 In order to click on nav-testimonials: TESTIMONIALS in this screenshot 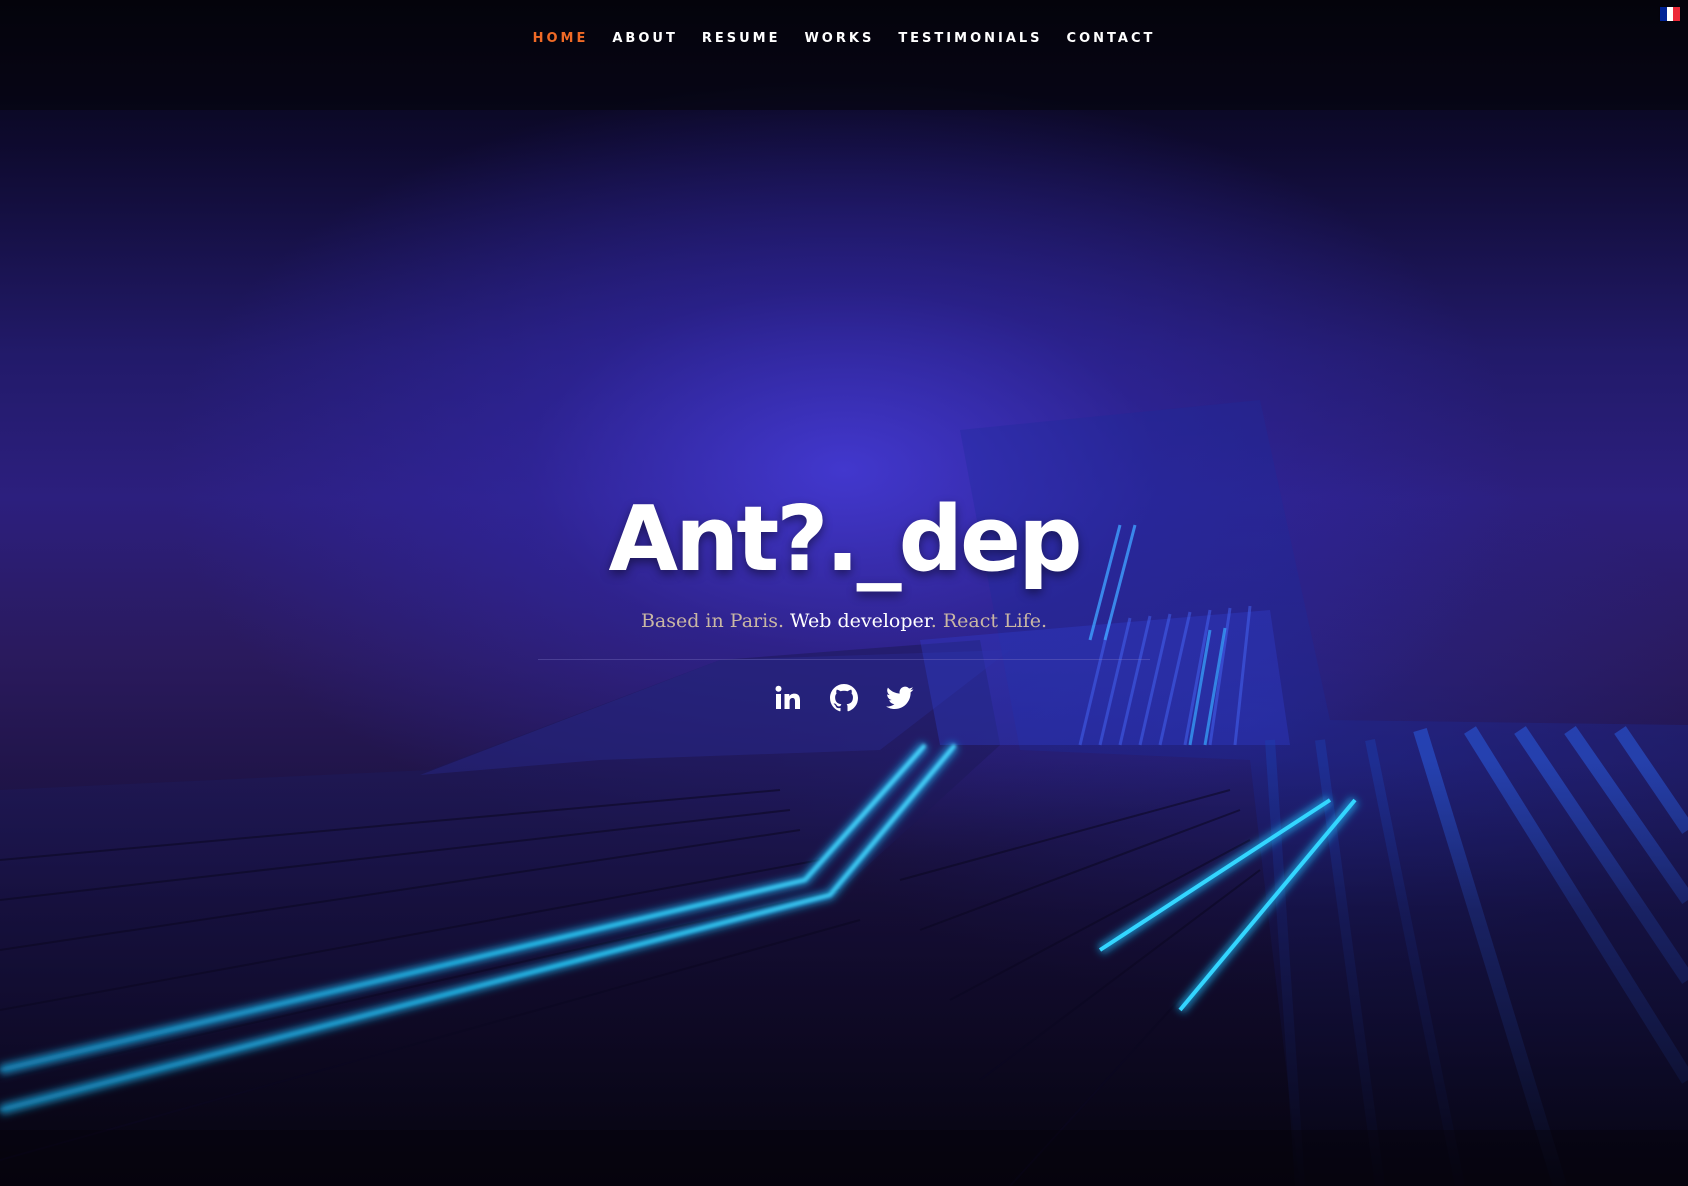, I will do `click(970, 38)`.